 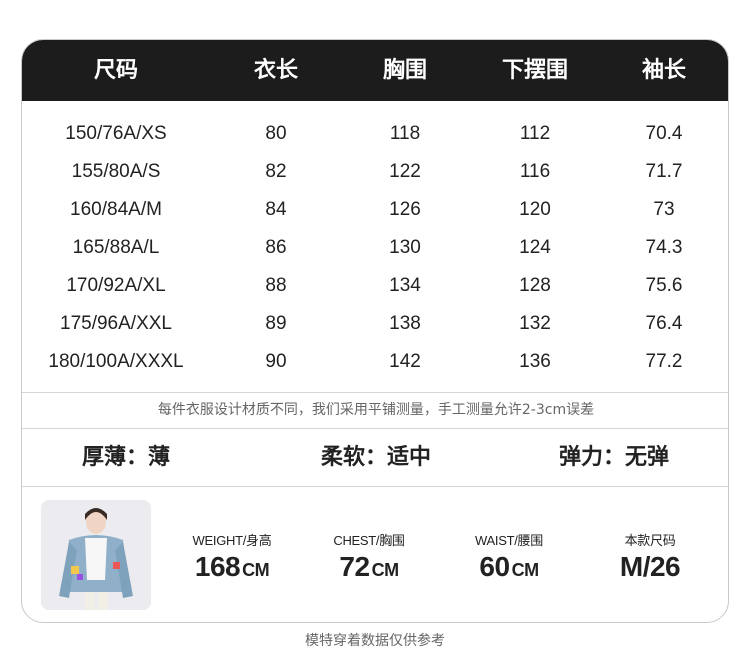 I want to click on table-header: 尺码 衣长 胸围 下摆围 袖长, so click(x=375, y=70).